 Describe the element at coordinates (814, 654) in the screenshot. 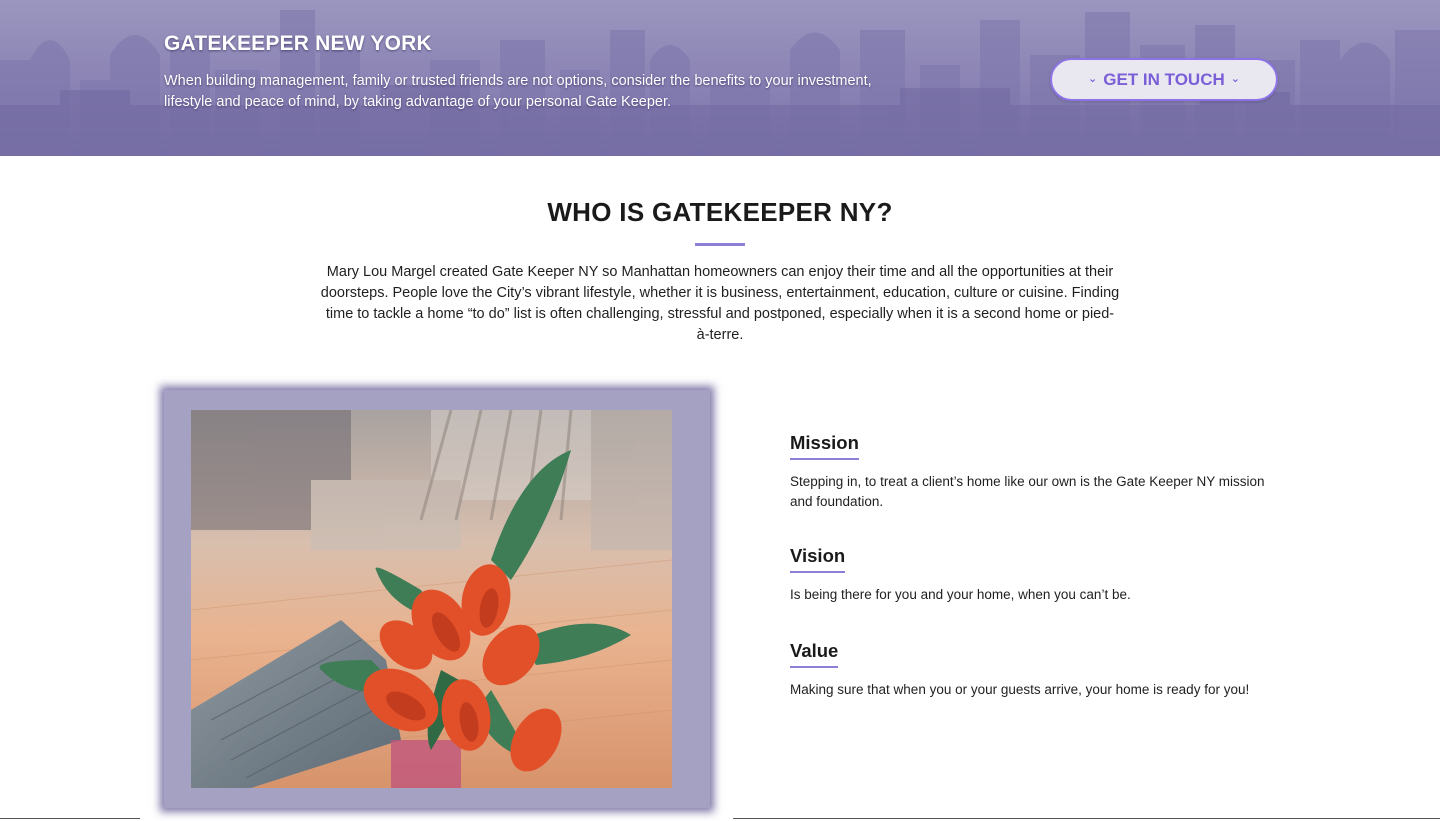

I see `feature-title: Value` at that location.